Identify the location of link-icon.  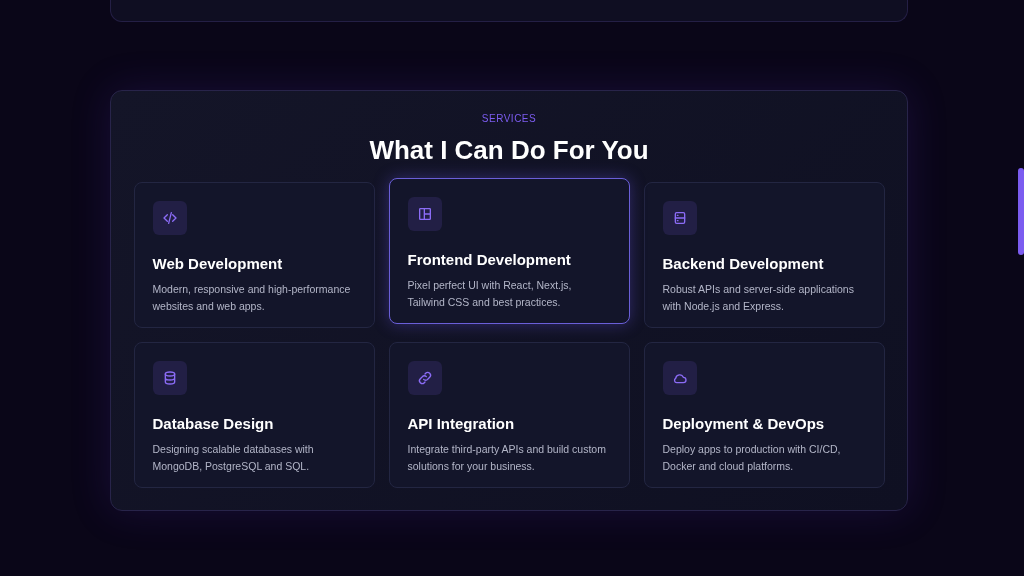
(424, 378).